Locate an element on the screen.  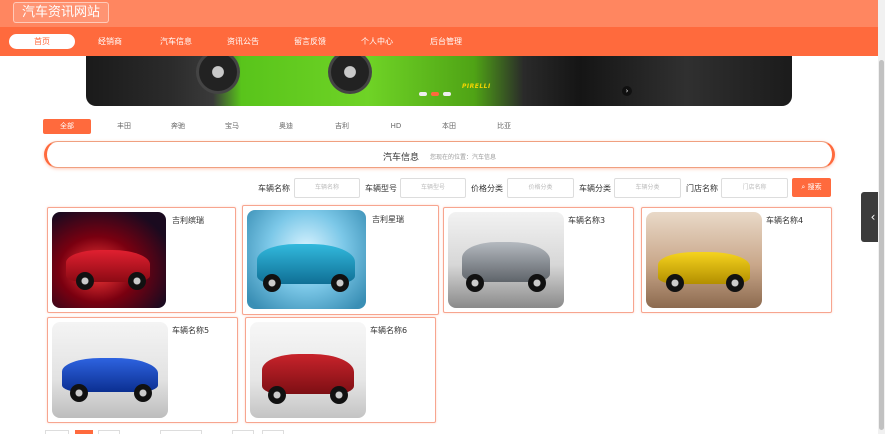
category-tab: 吉利 is located at coordinates (342, 126).